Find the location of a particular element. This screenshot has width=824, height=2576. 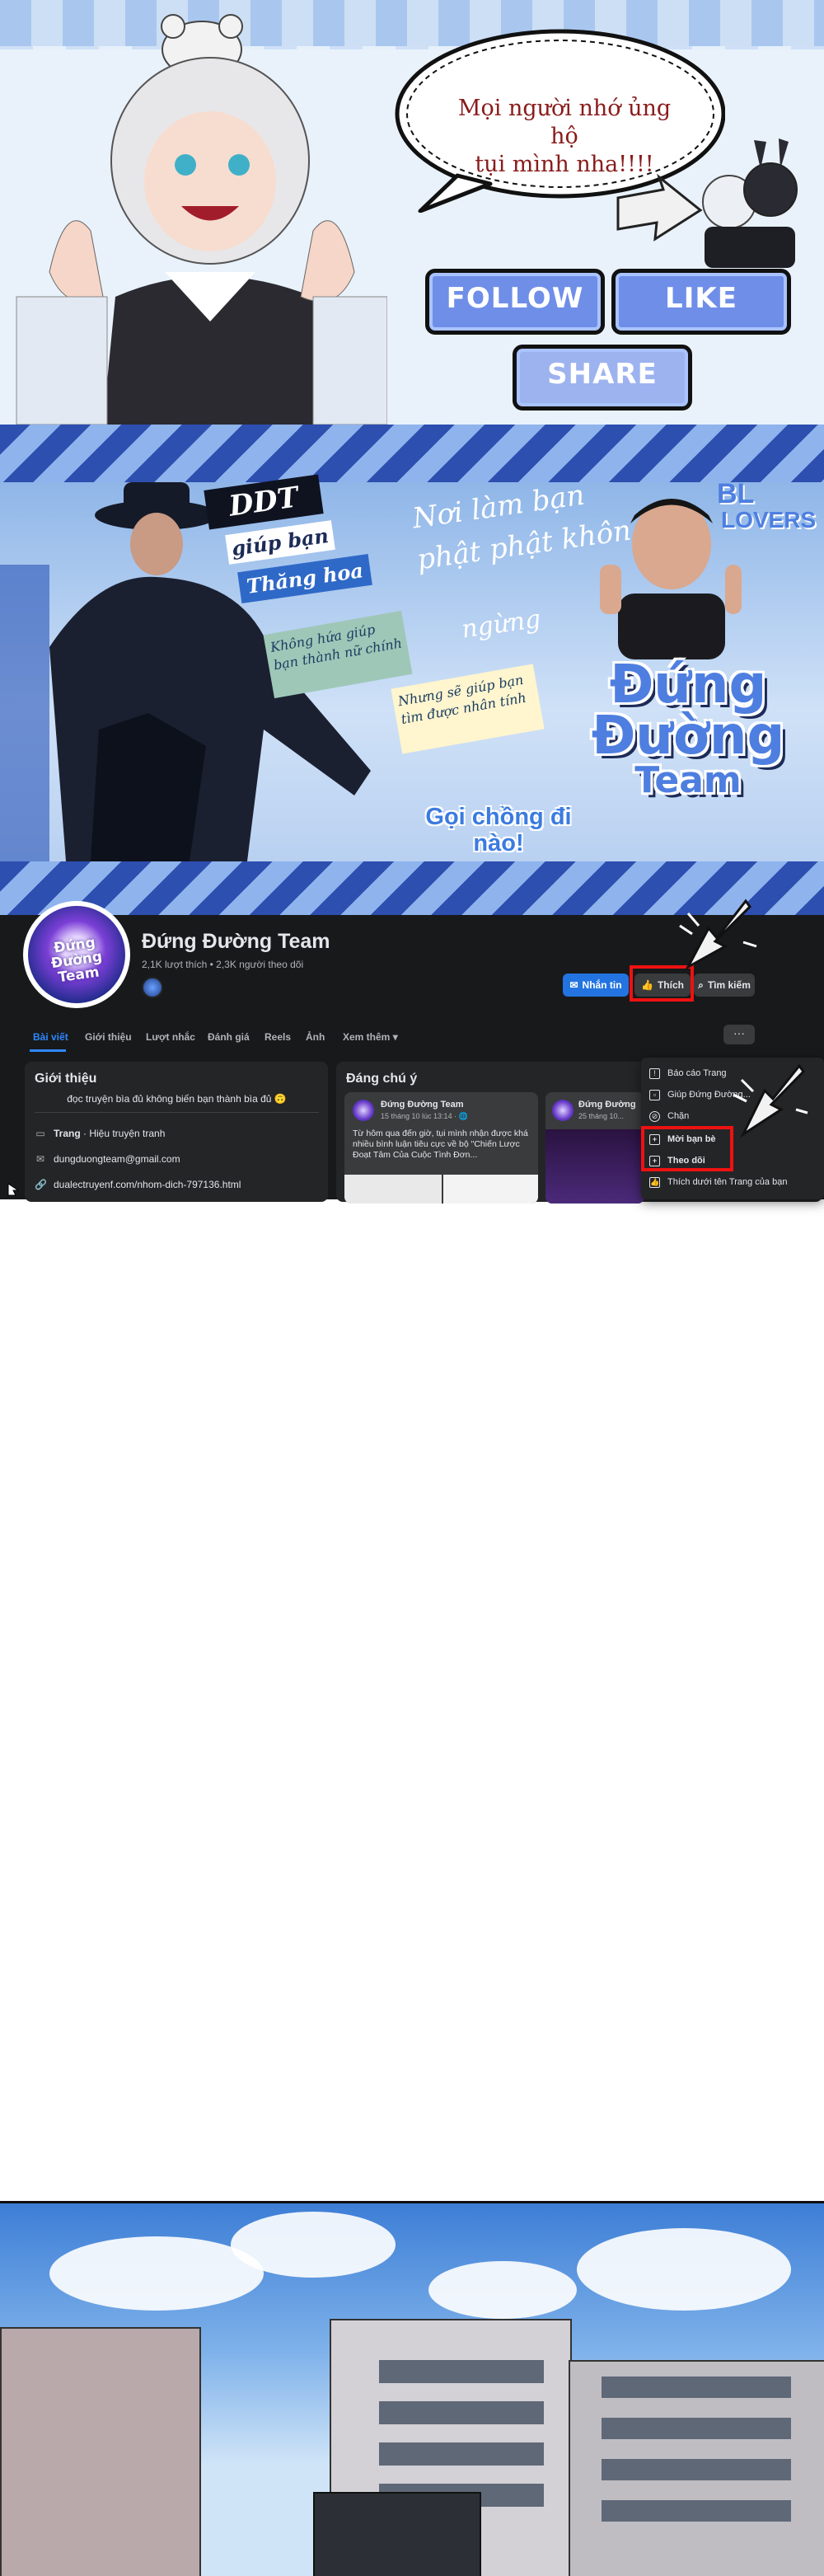

report-icon: ! is located at coordinates (654, 1073).